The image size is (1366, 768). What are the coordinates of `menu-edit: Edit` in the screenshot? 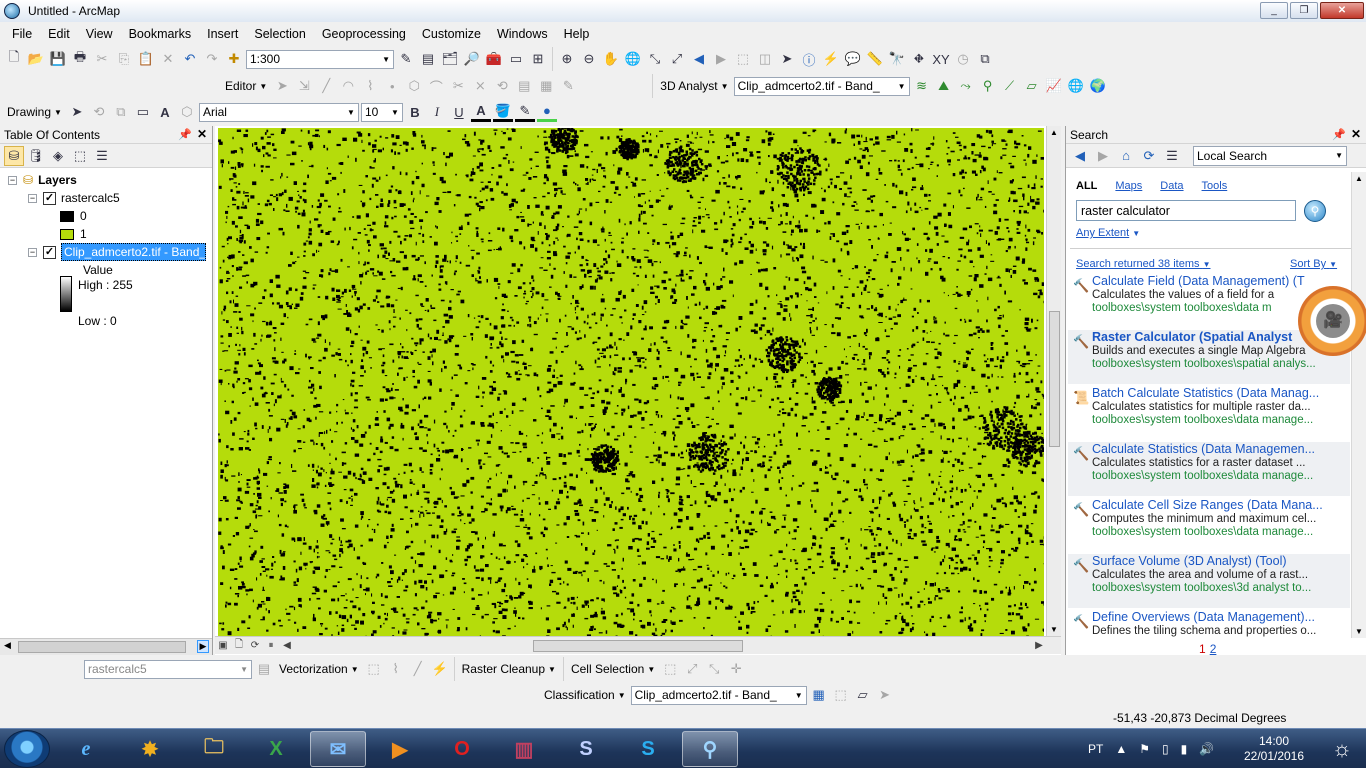 It's located at (59, 34).